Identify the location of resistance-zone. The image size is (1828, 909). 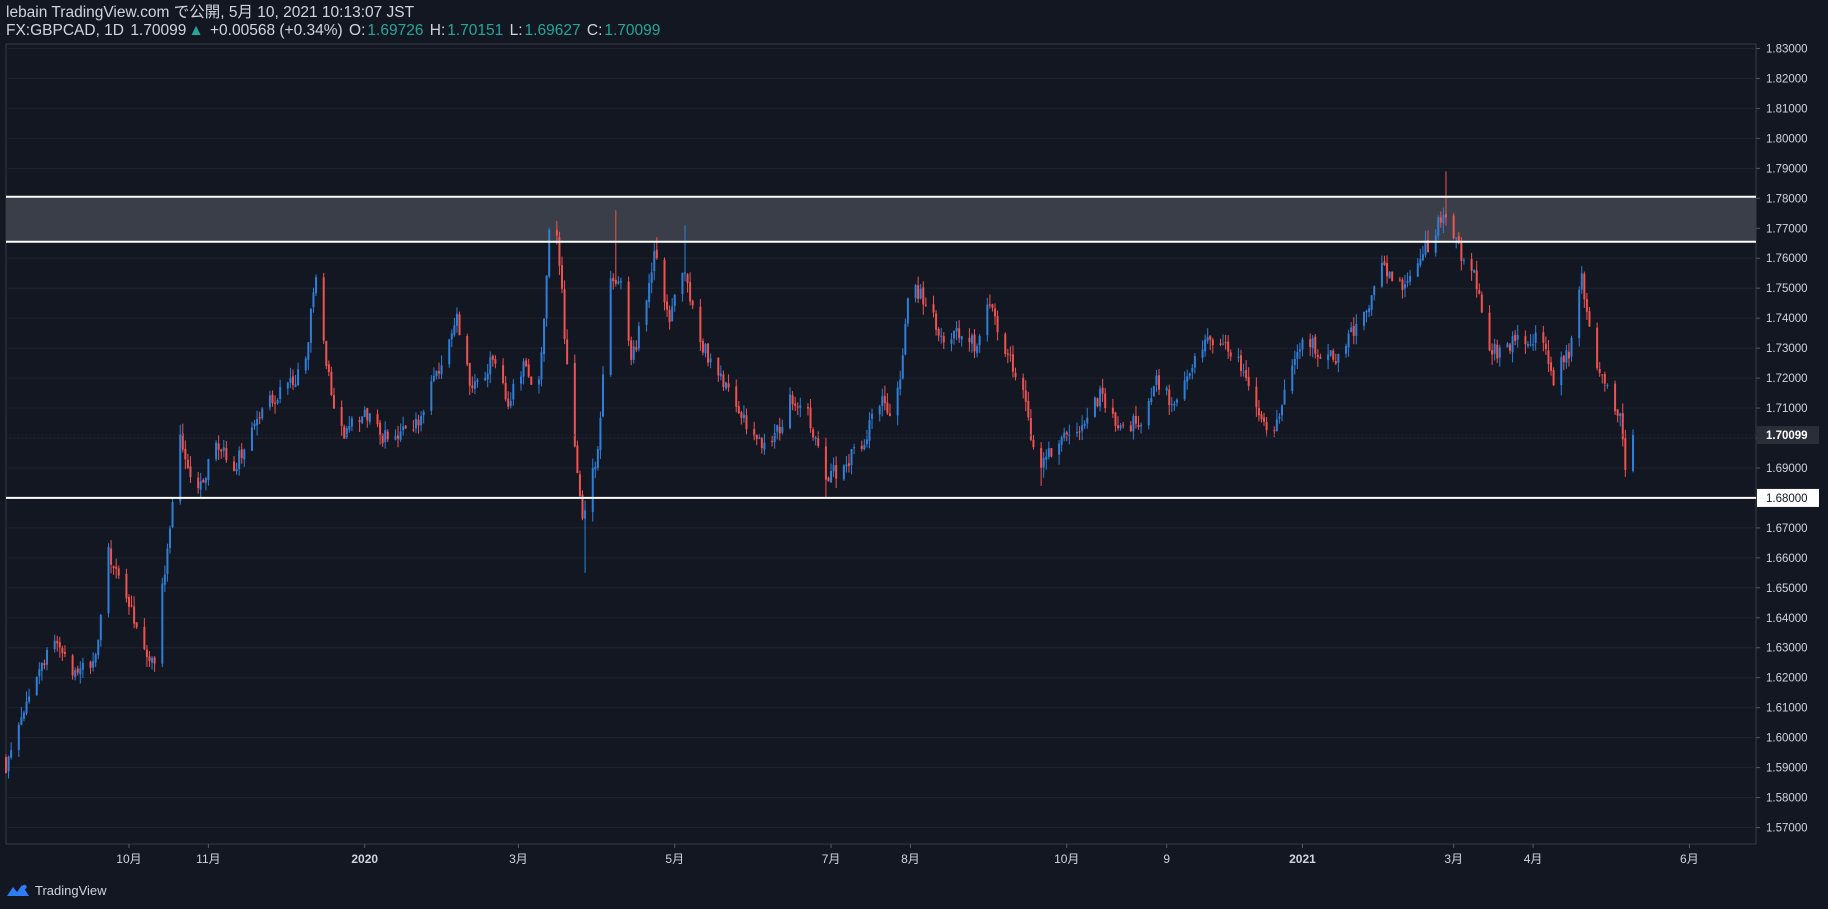
(881, 219).